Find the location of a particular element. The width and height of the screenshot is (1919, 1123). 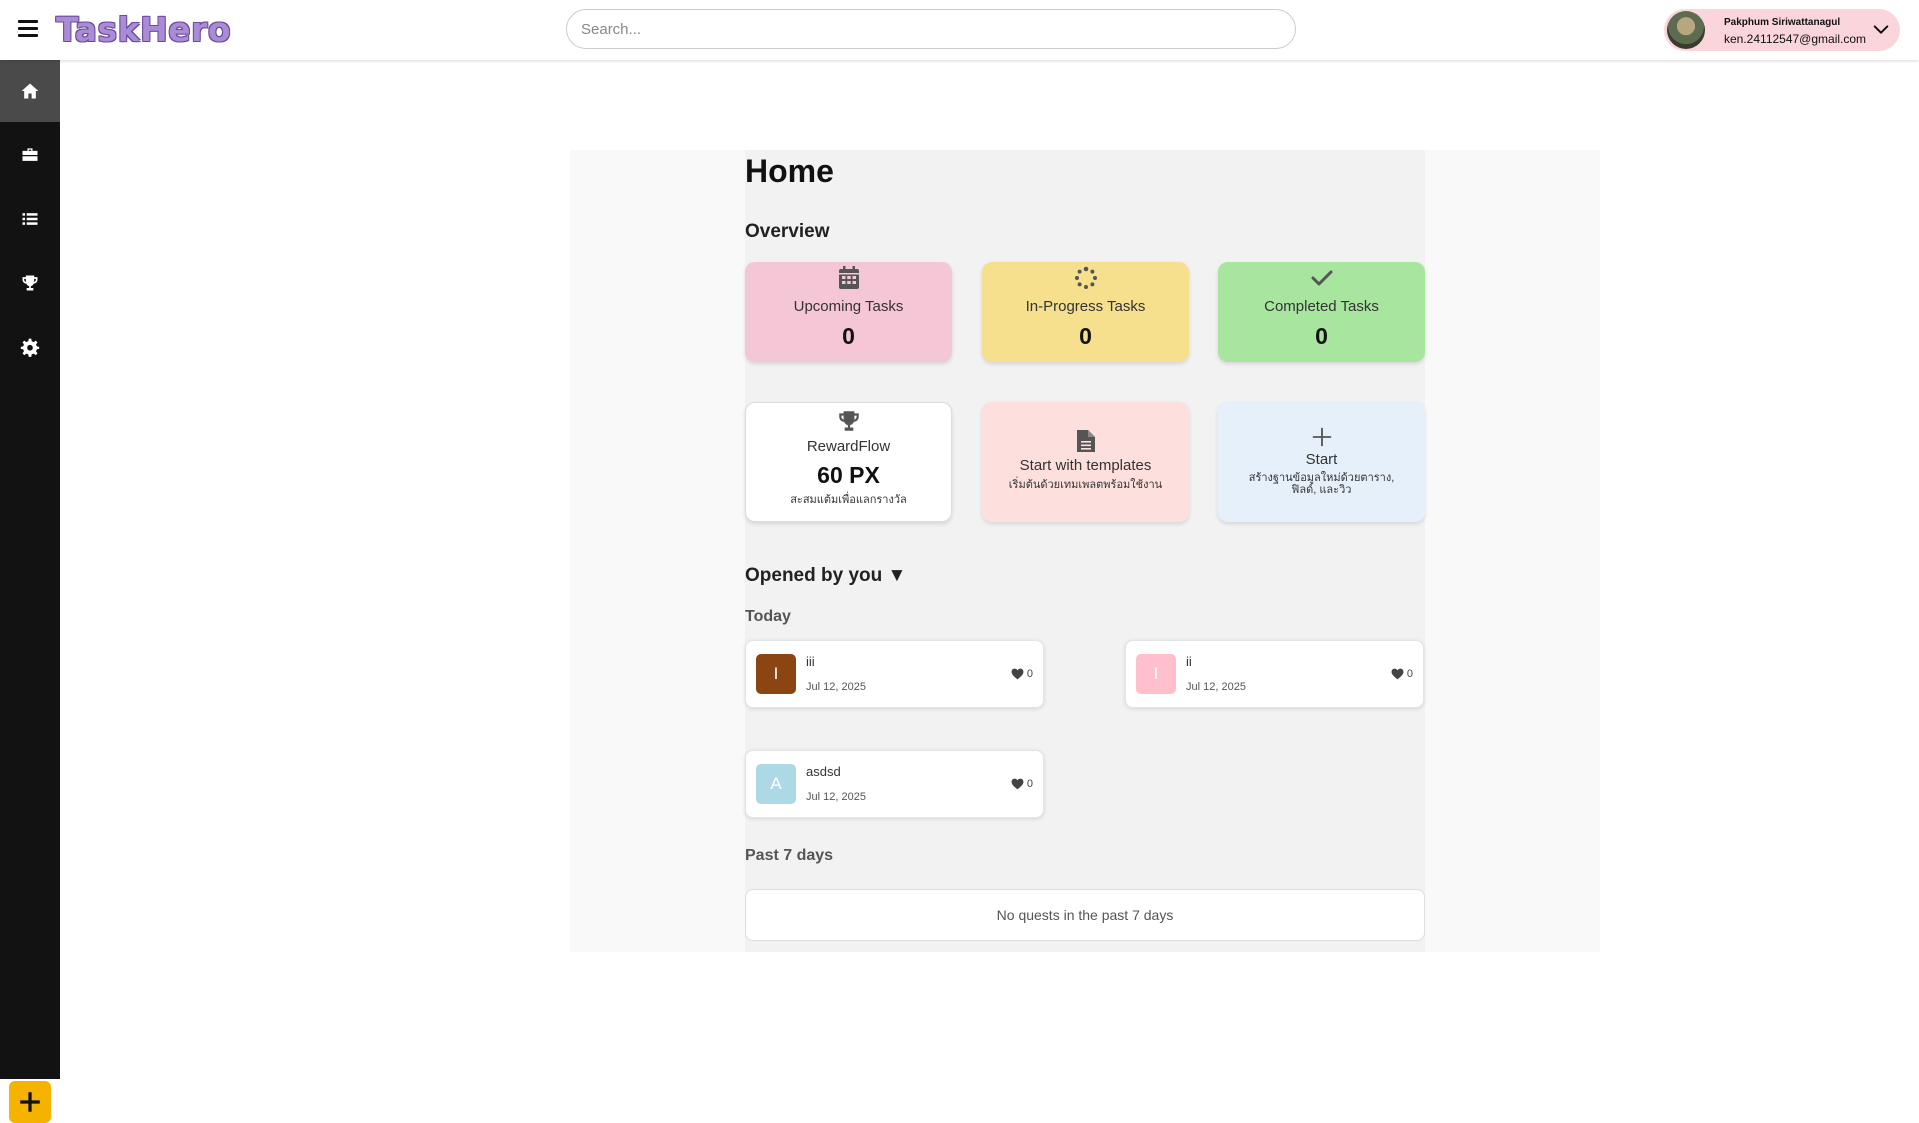

home-icon is located at coordinates (30, 91).